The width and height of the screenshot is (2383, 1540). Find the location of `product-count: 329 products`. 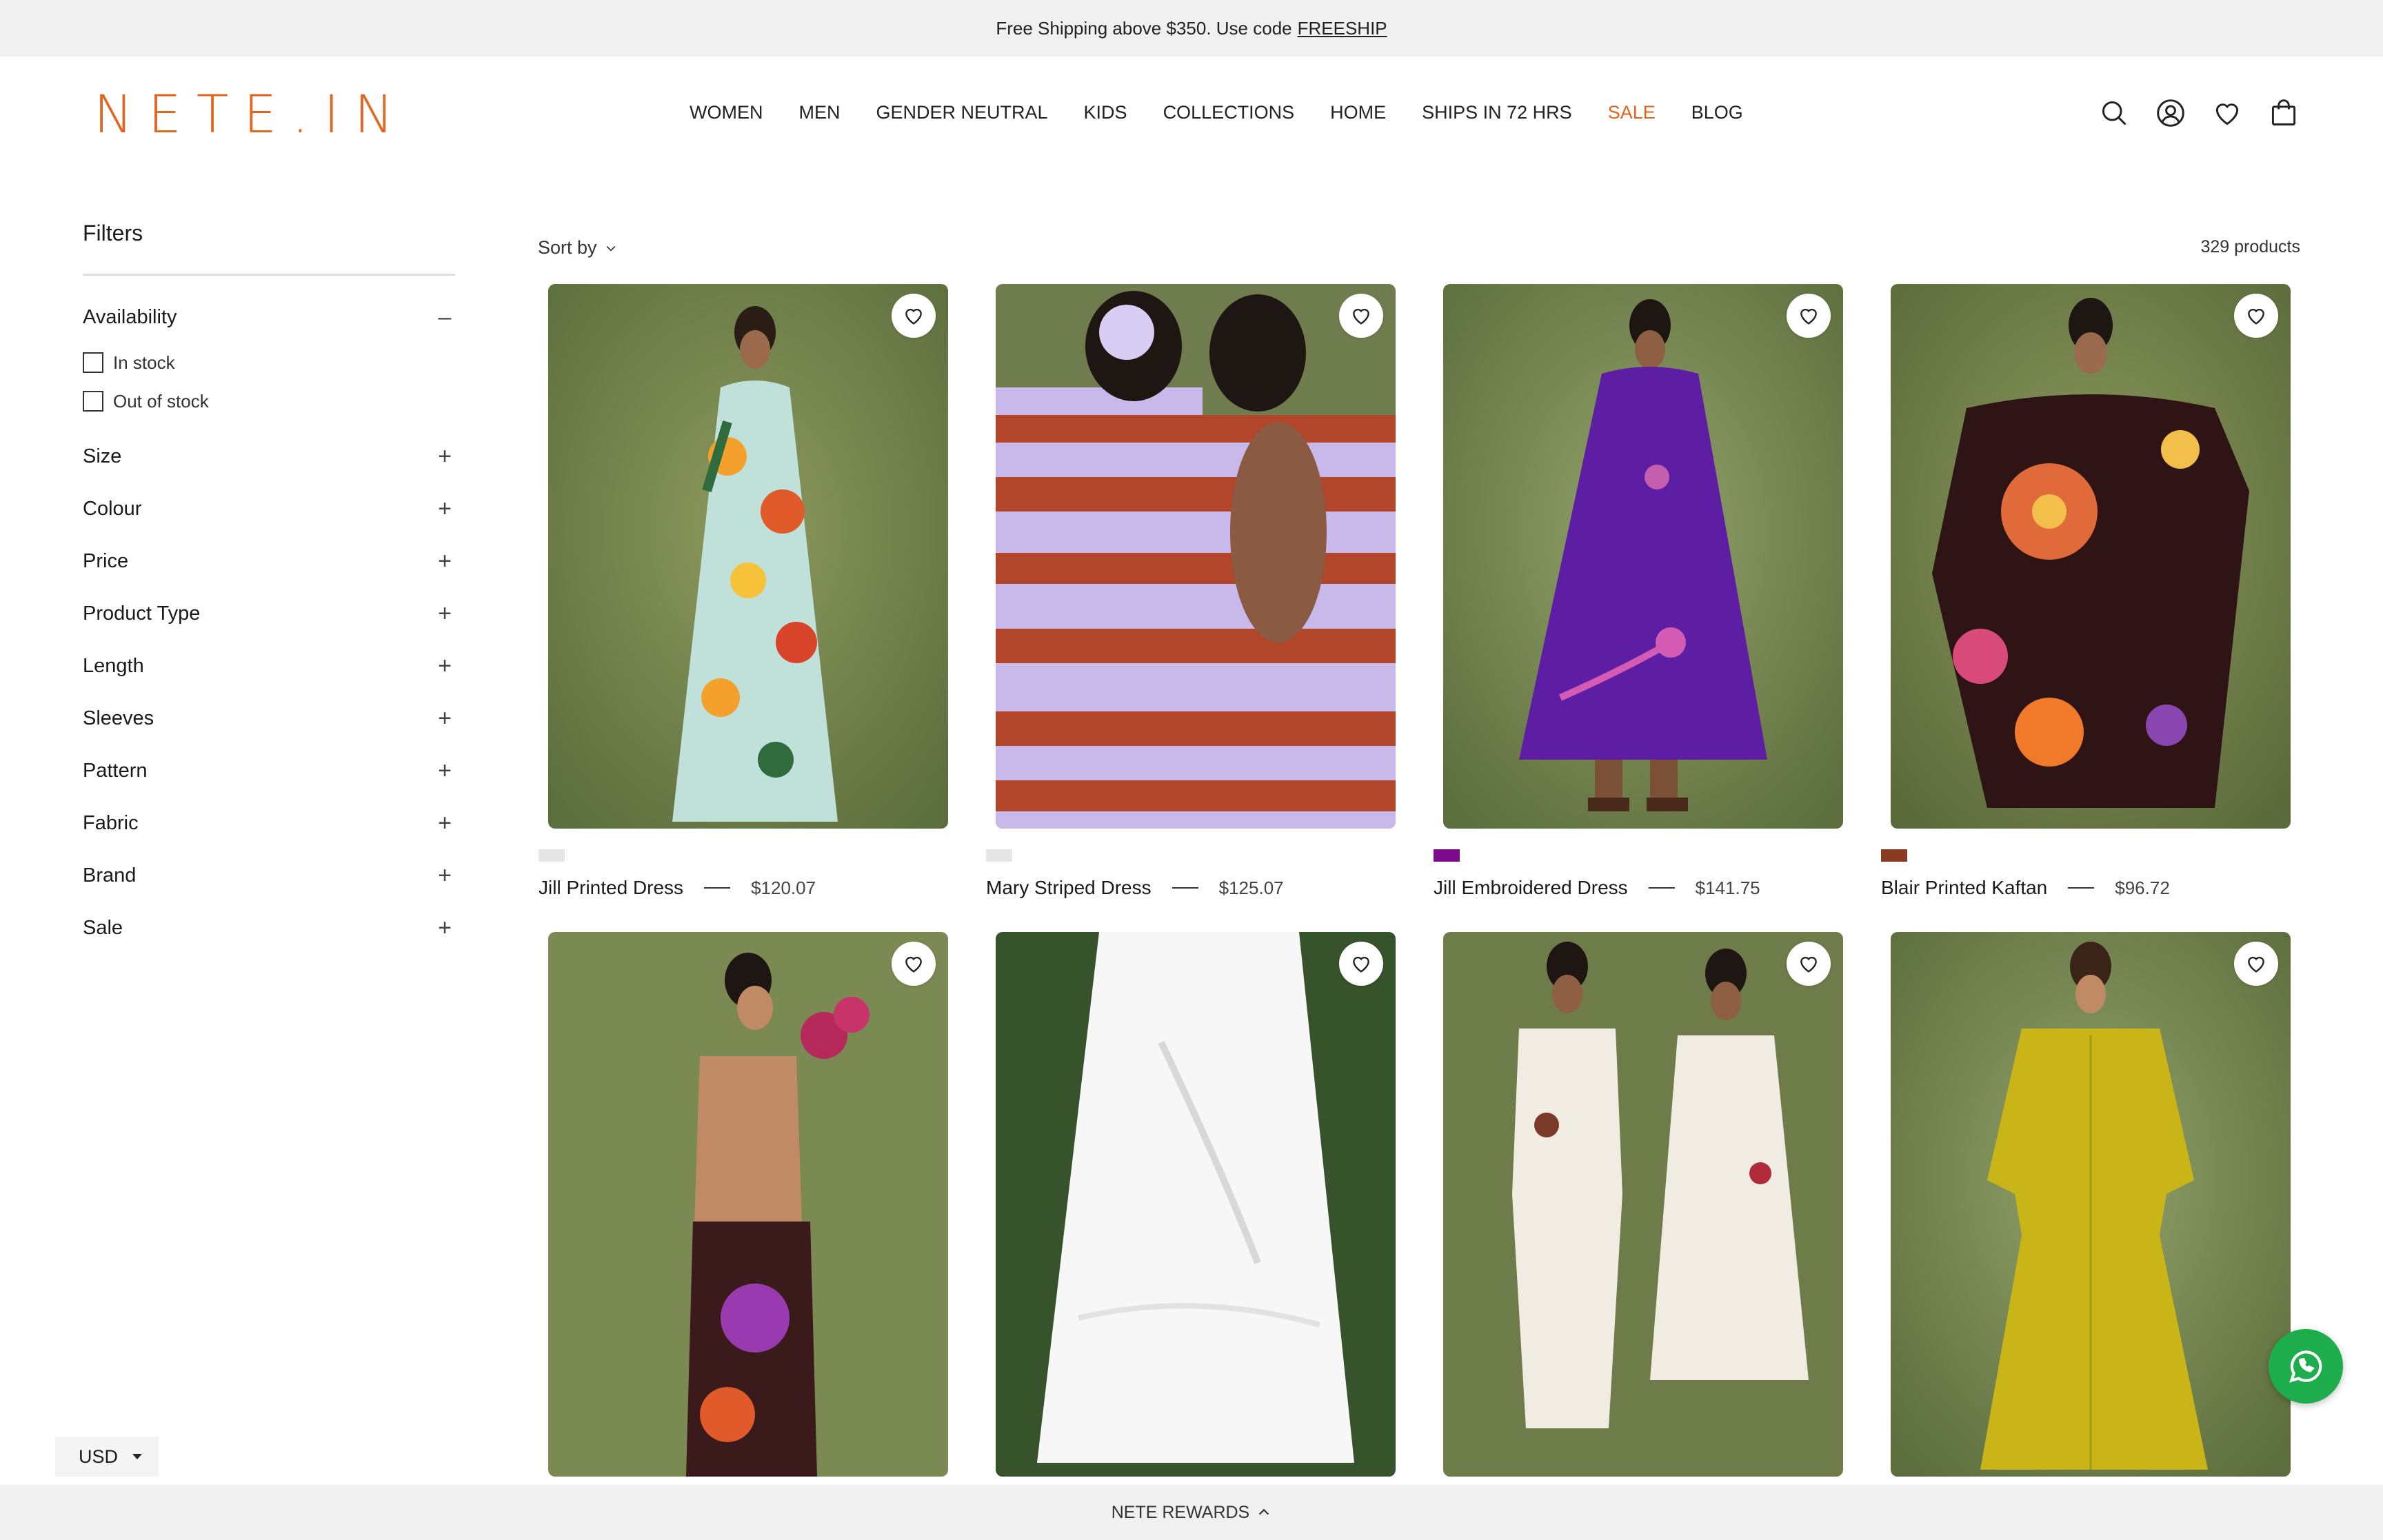

product-count: 329 products is located at coordinates (2250, 247).